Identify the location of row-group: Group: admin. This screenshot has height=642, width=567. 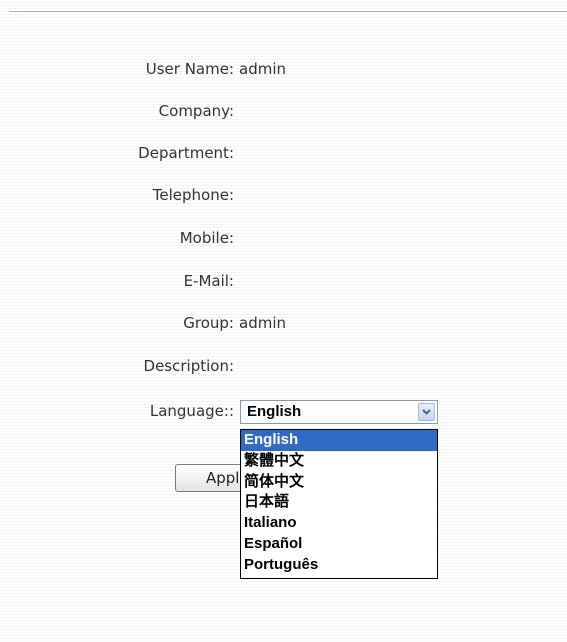
(283, 323).